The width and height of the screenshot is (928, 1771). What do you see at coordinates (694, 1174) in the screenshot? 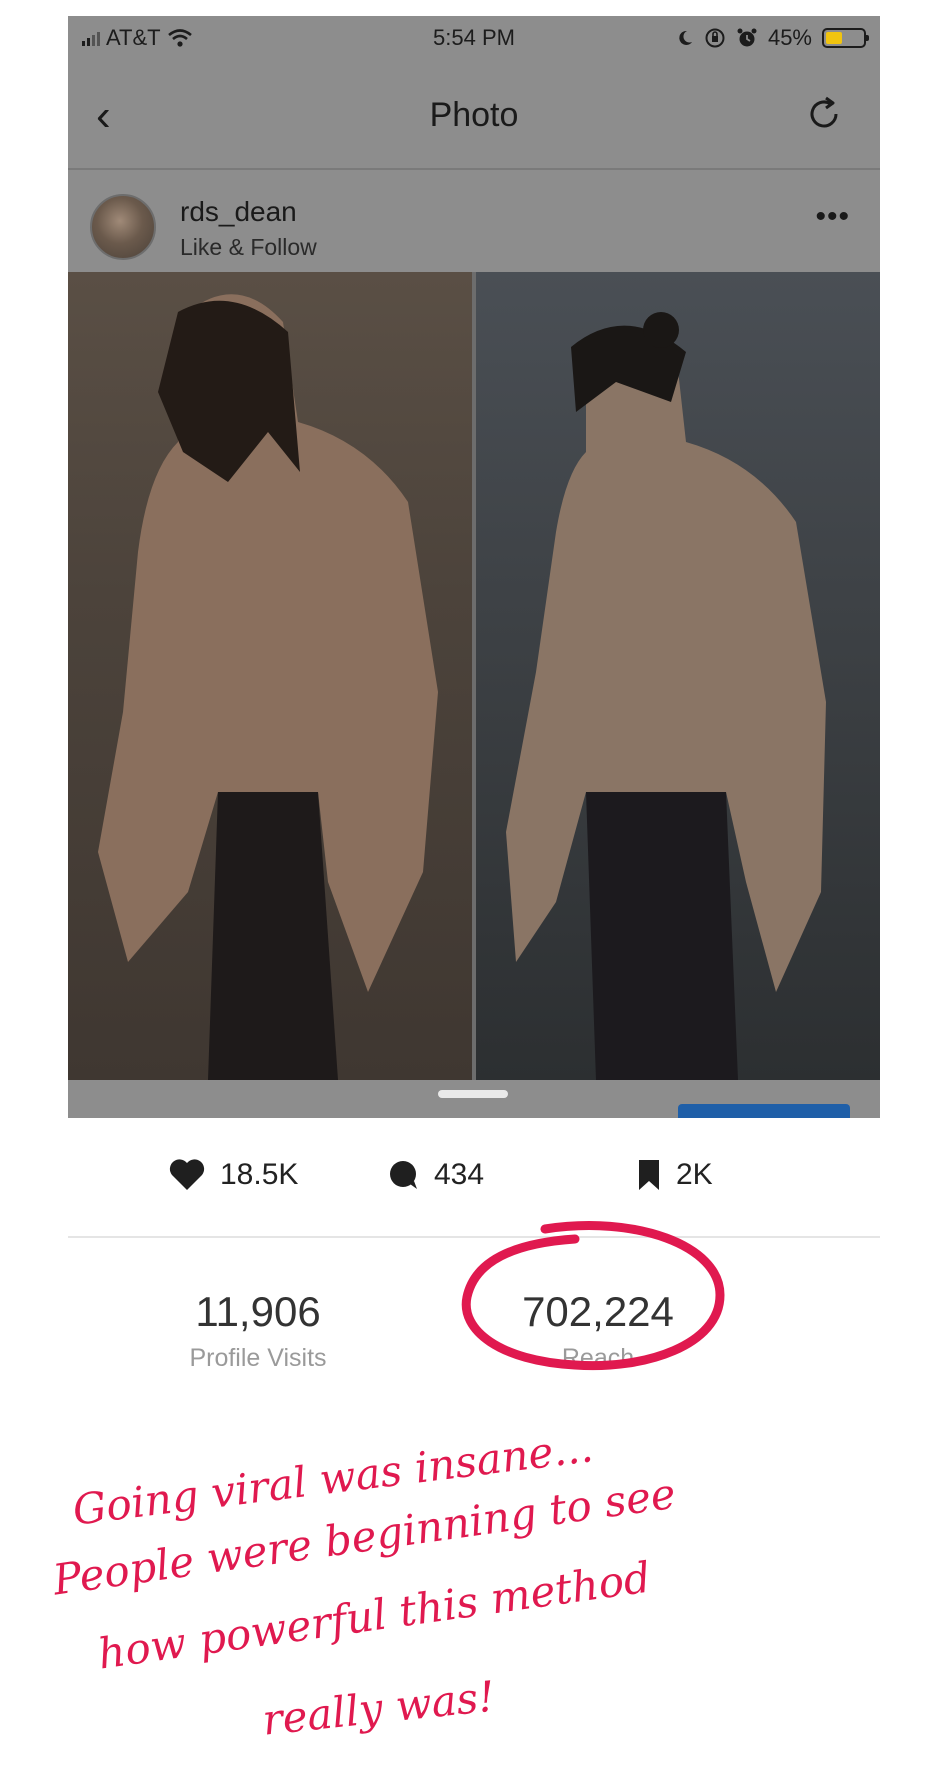
I see `saves-count: 2K` at bounding box center [694, 1174].